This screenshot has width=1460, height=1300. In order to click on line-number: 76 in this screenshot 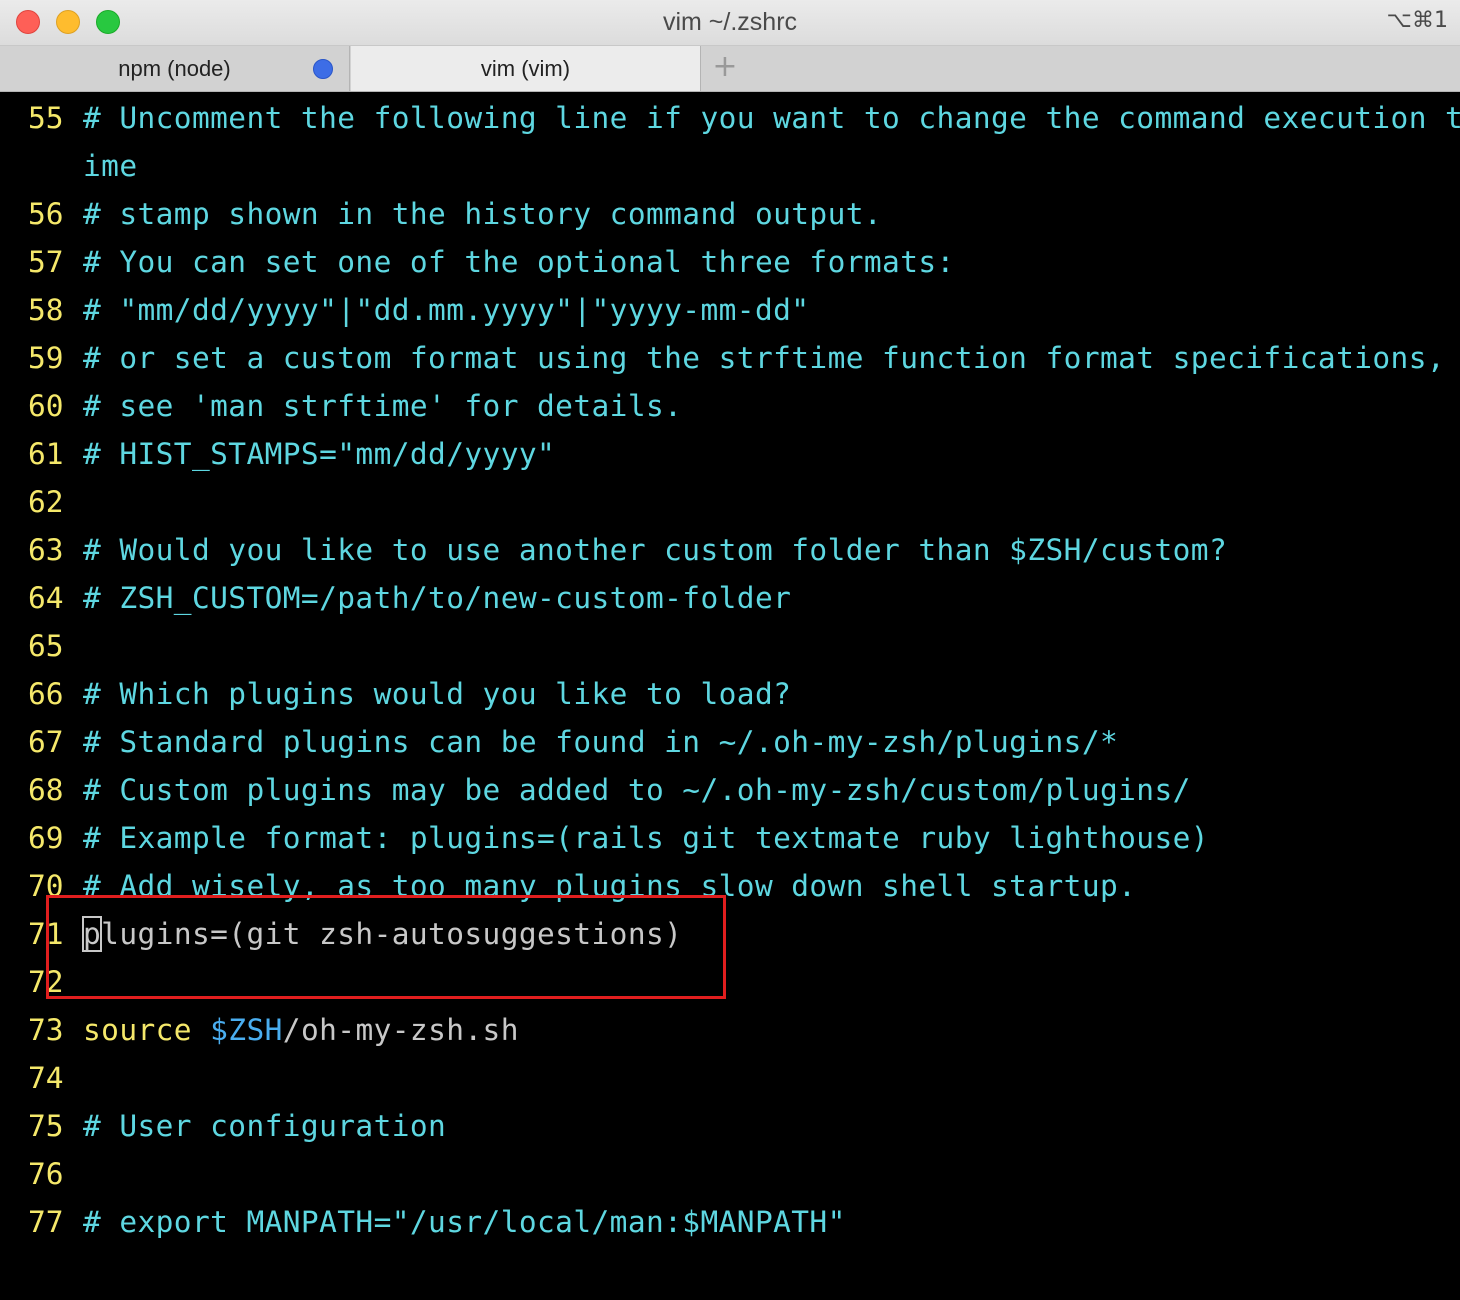, I will do `click(46, 1174)`.